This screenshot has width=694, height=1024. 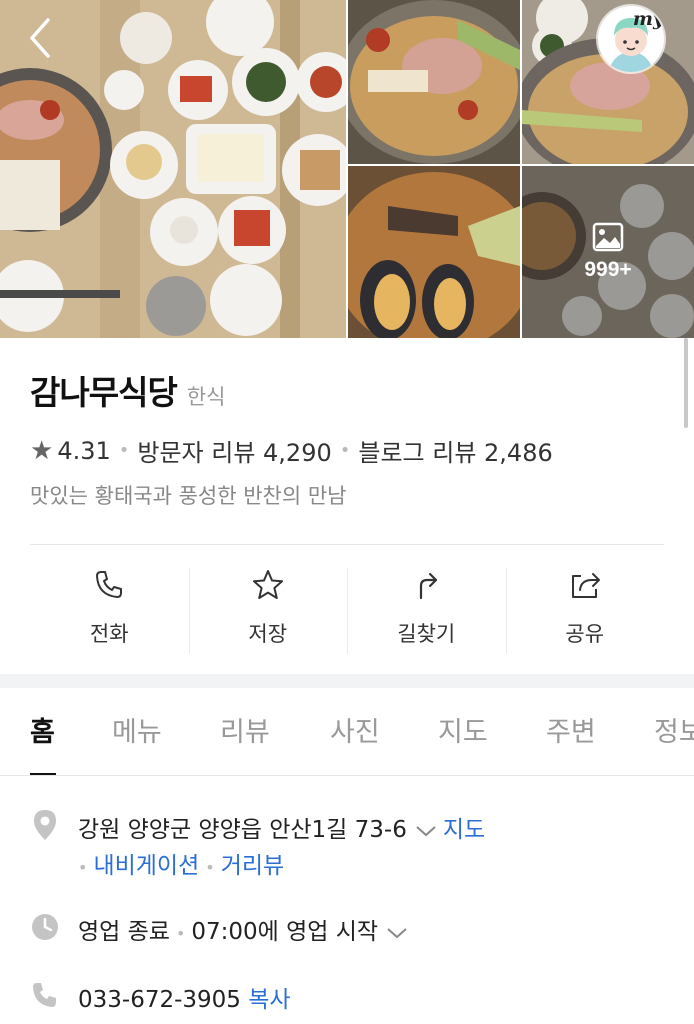 I want to click on share-icon, so click(x=585, y=585).